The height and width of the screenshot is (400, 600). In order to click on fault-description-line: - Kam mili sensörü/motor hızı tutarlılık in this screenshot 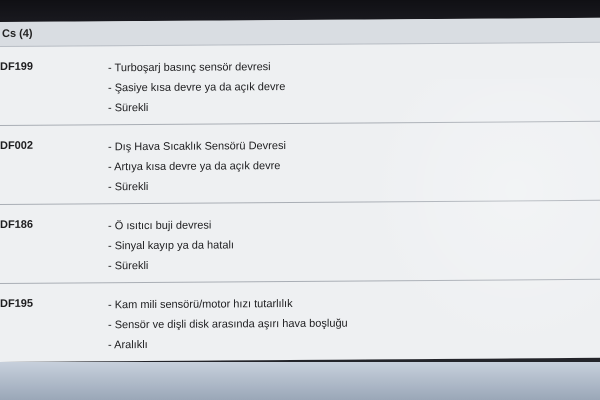, I will do `click(200, 304)`.